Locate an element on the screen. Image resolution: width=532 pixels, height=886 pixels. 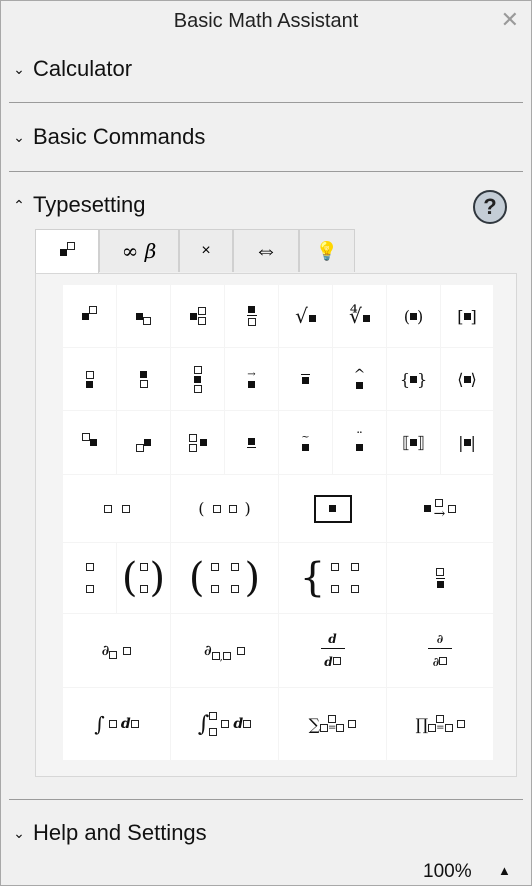
column-vector-template-button is located at coordinates (89, 578).